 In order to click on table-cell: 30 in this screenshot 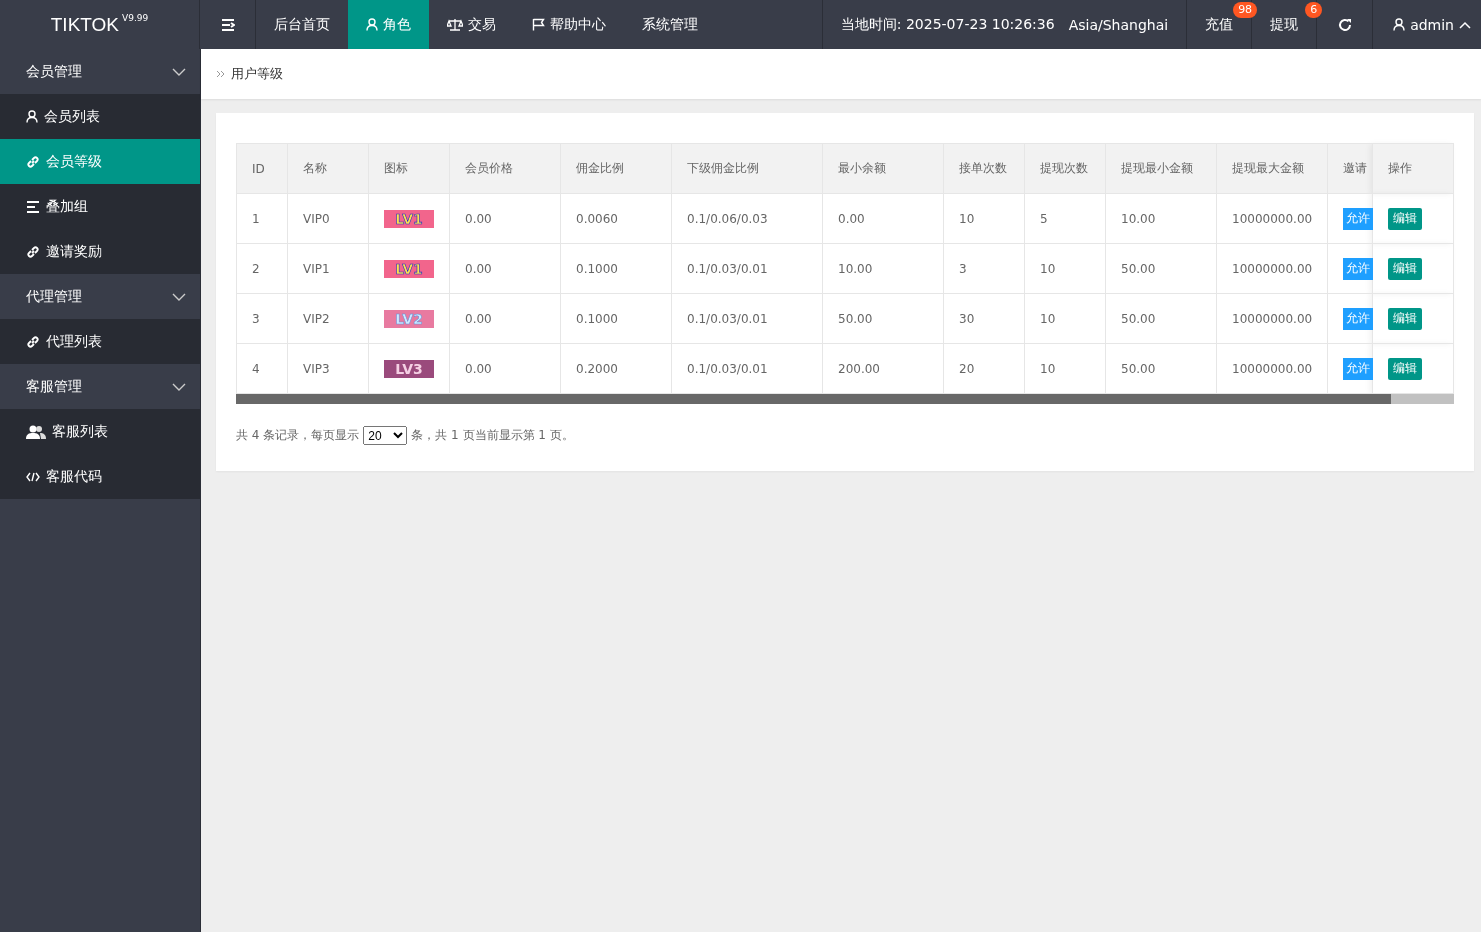, I will do `click(984, 318)`.